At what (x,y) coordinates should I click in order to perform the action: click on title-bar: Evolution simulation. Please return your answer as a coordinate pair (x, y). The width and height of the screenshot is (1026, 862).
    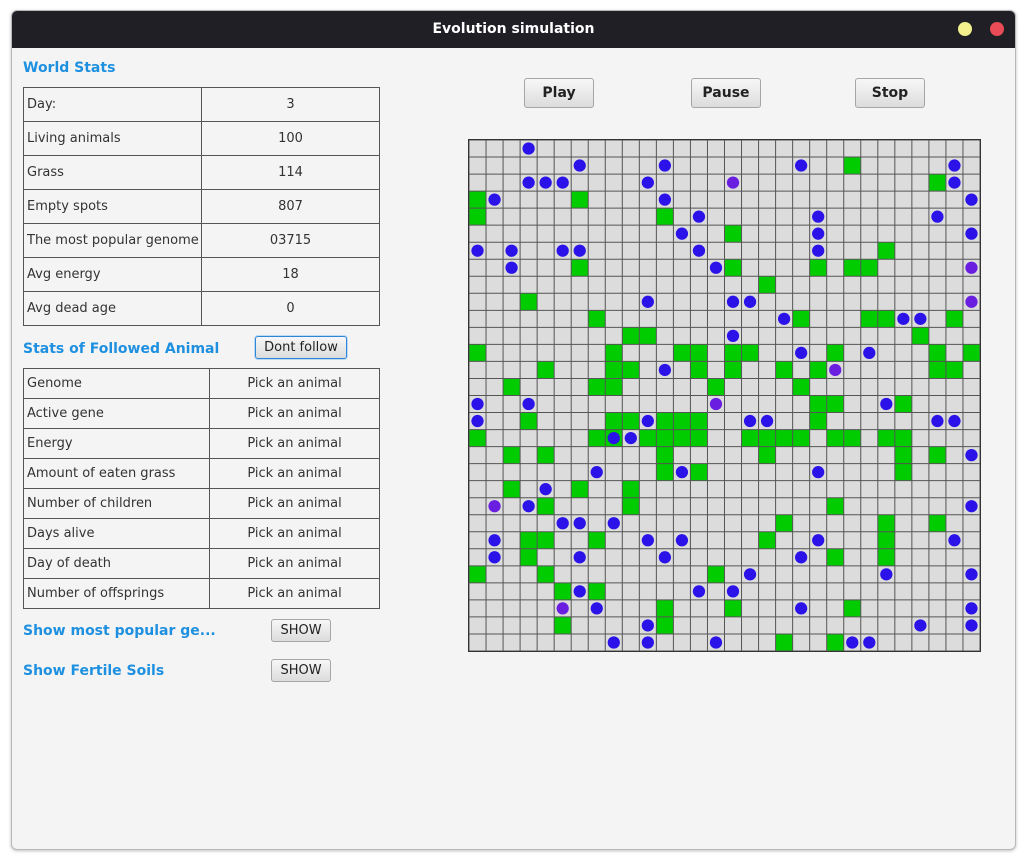
    Looking at the image, I should click on (513, 29).